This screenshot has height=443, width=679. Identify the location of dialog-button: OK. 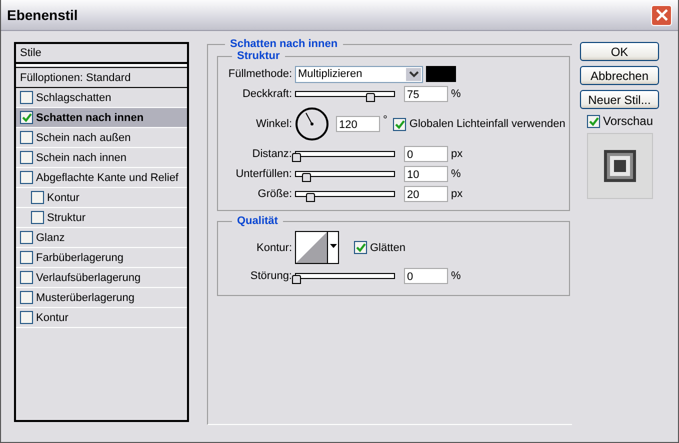
(619, 51).